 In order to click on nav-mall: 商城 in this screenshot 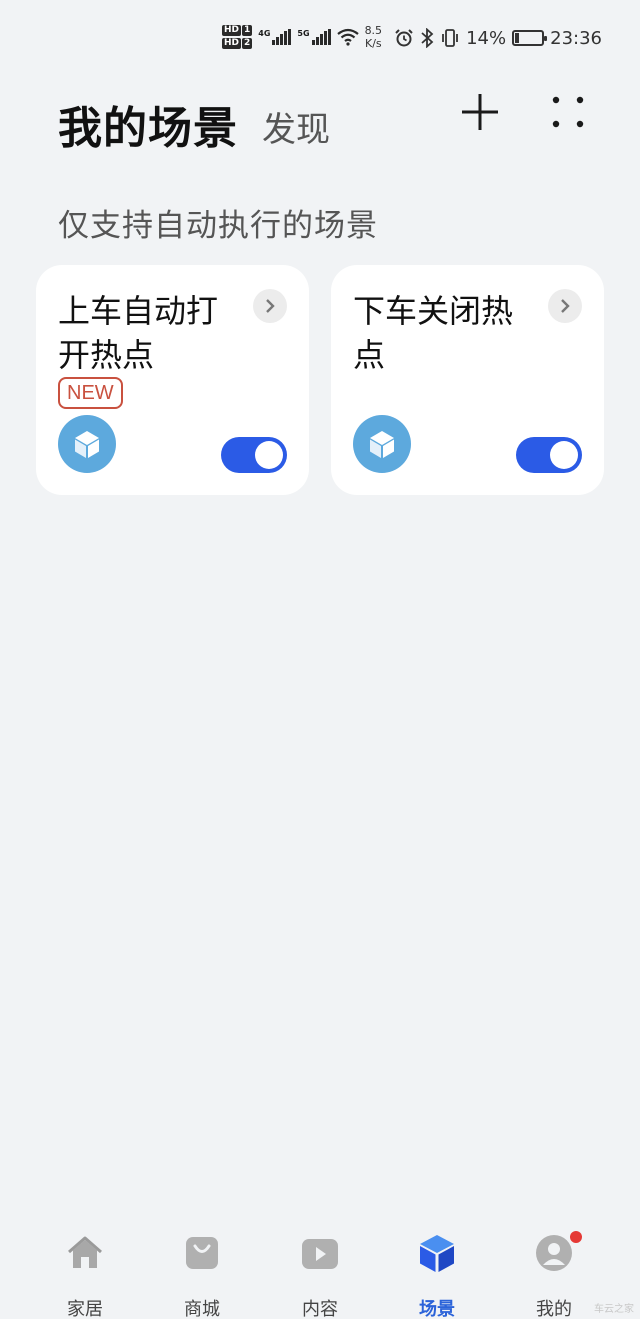, I will do `click(202, 1274)`.